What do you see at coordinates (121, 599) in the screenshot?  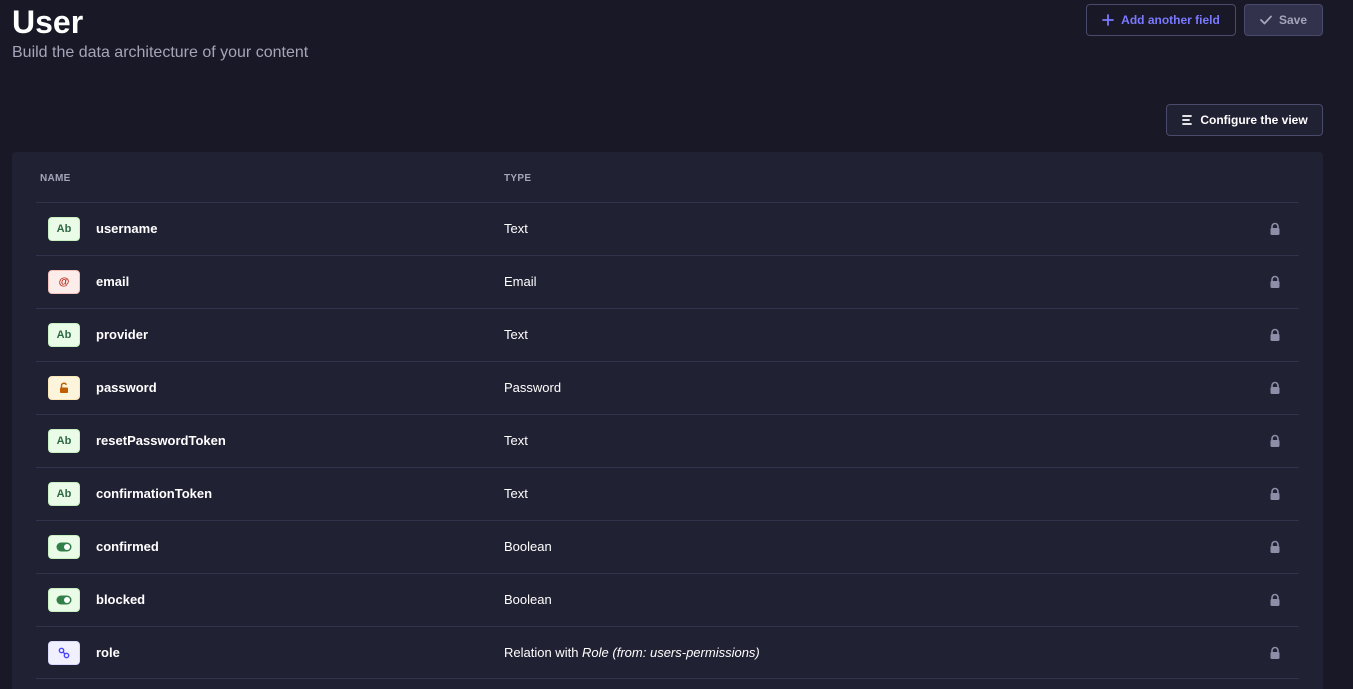 I see `field-name: blocked` at bounding box center [121, 599].